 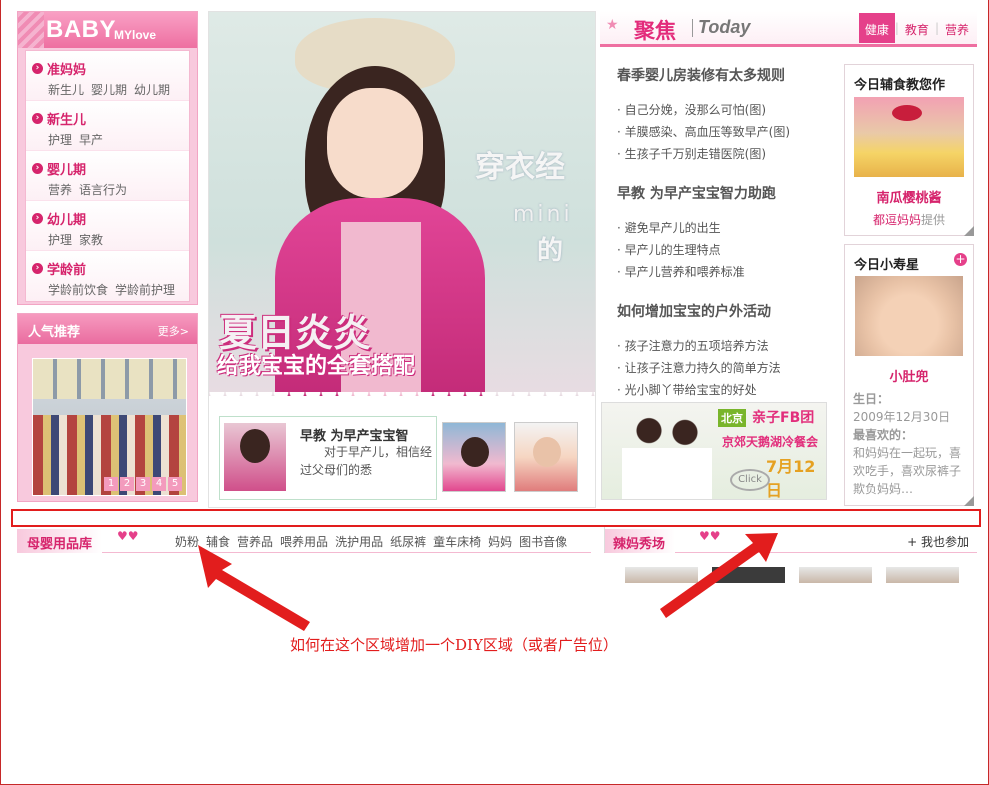 I want to click on nav-item-title: 学龄前, so click(x=66, y=268).